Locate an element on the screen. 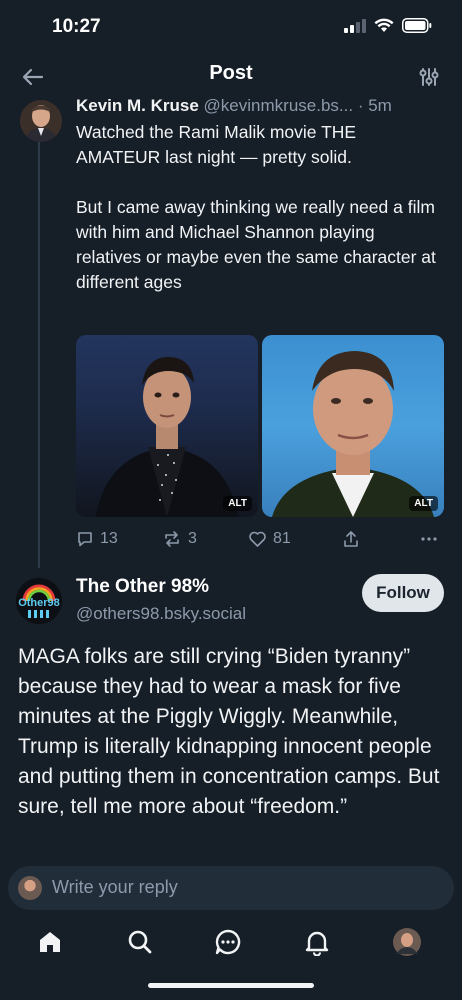  sliders-icon is located at coordinates (429, 77).